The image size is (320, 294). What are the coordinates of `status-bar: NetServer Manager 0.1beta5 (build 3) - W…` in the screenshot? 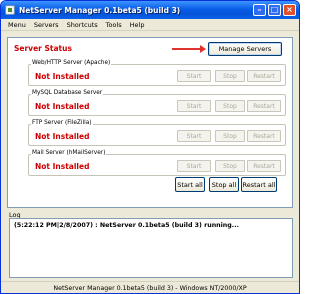 It's located at (150, 287).